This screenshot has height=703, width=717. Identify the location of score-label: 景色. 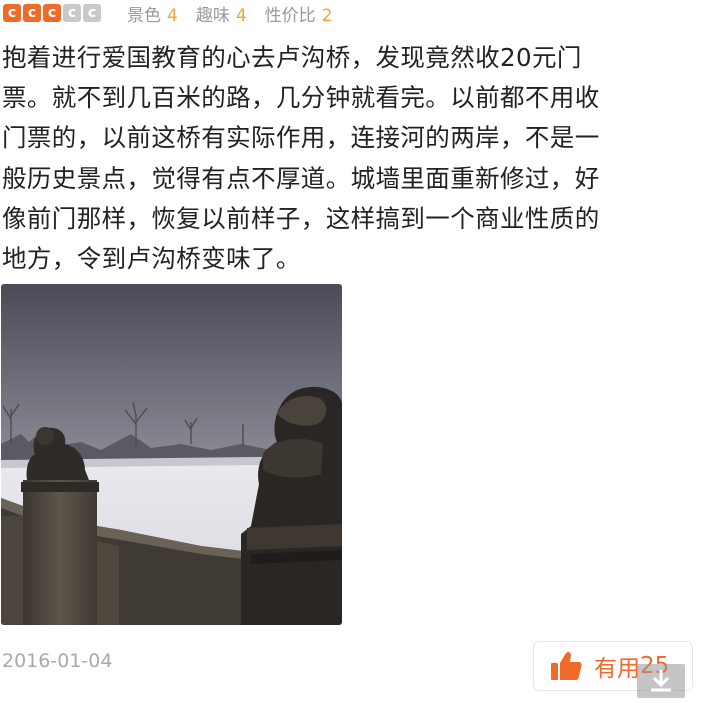
(144, 15).